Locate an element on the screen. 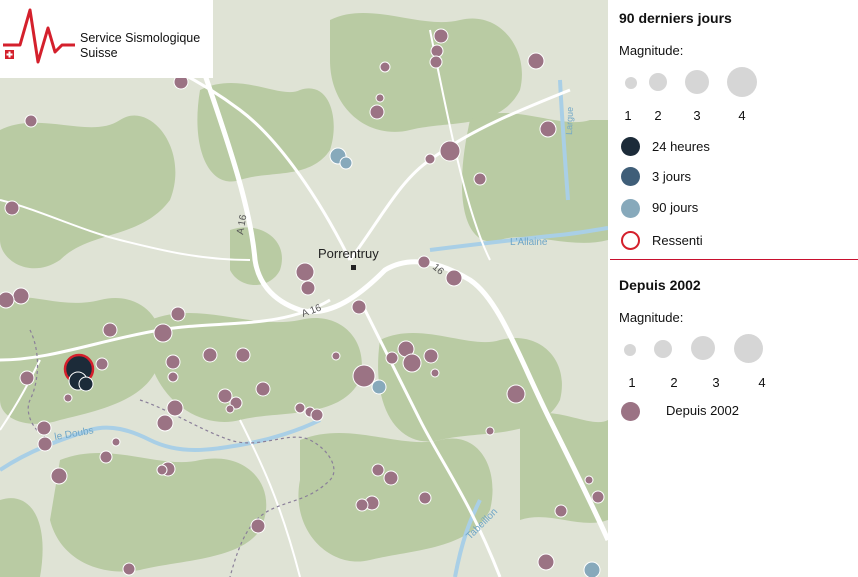  quake-marker-24h is located at coordinates (86, 384).